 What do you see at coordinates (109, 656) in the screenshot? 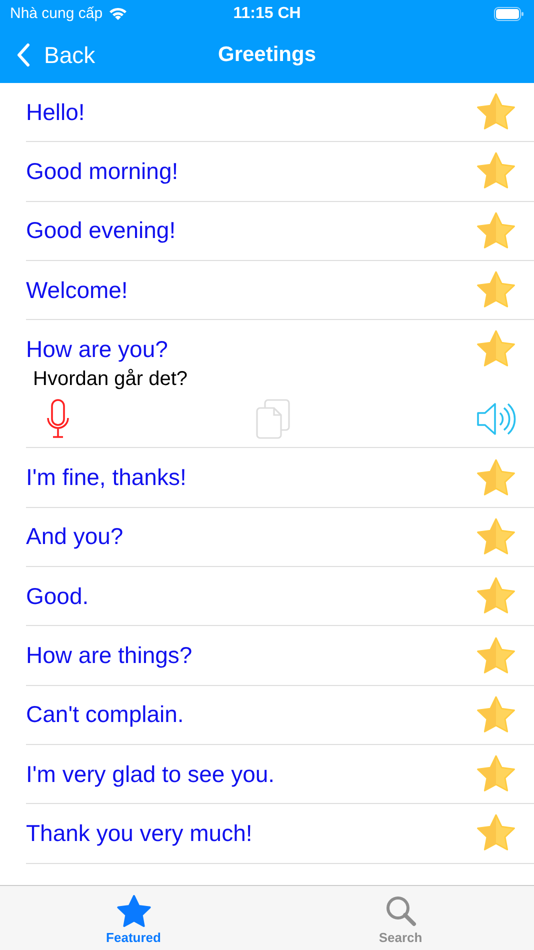
I see `phrase-text: How are things?` at bounding box center [109, 656].